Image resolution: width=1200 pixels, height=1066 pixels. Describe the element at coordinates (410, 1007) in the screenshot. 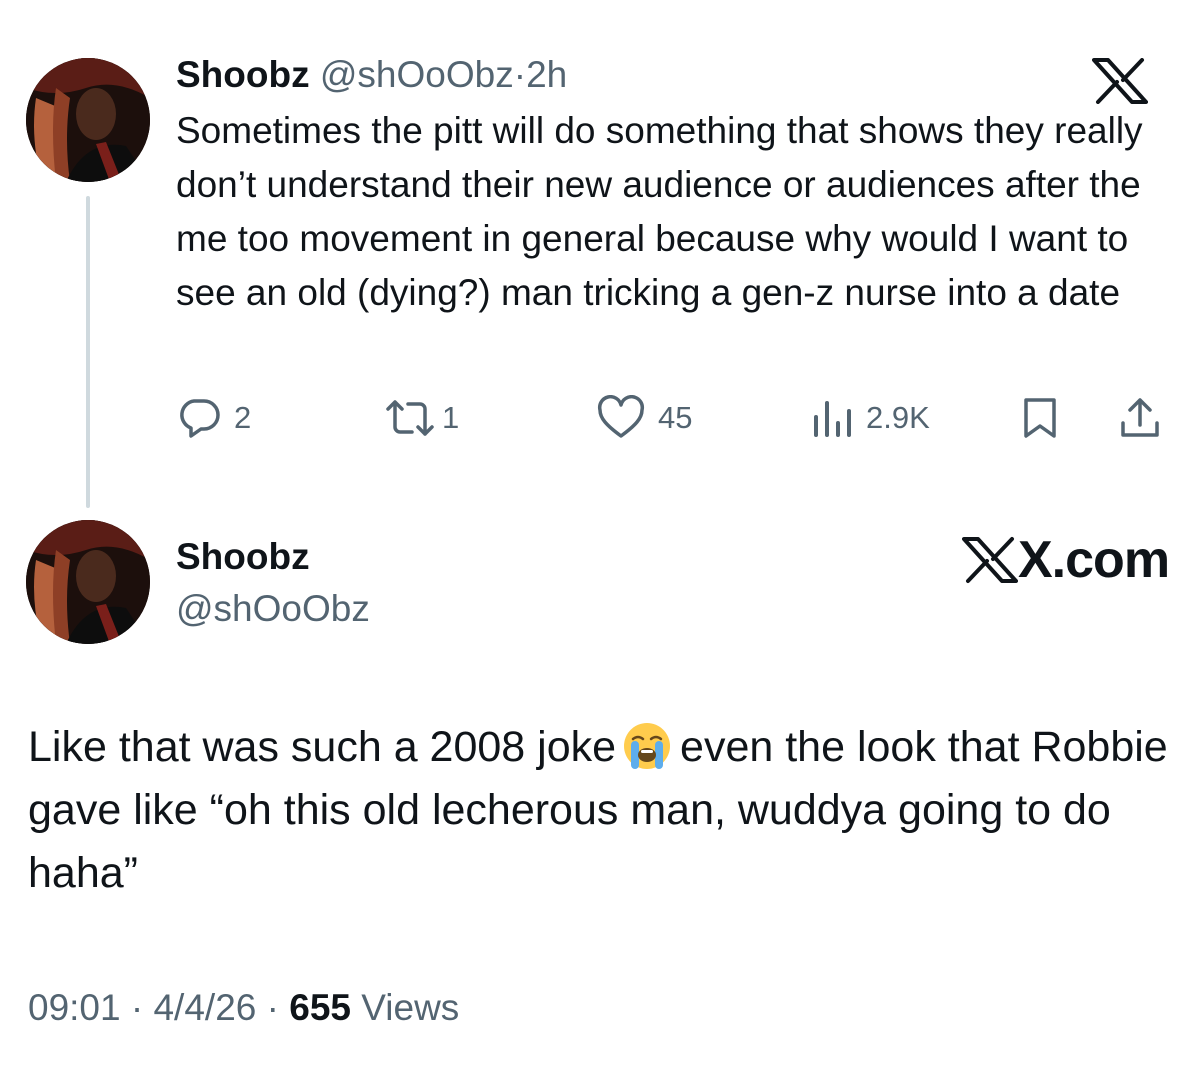

I see `views-label: Views` at that location.